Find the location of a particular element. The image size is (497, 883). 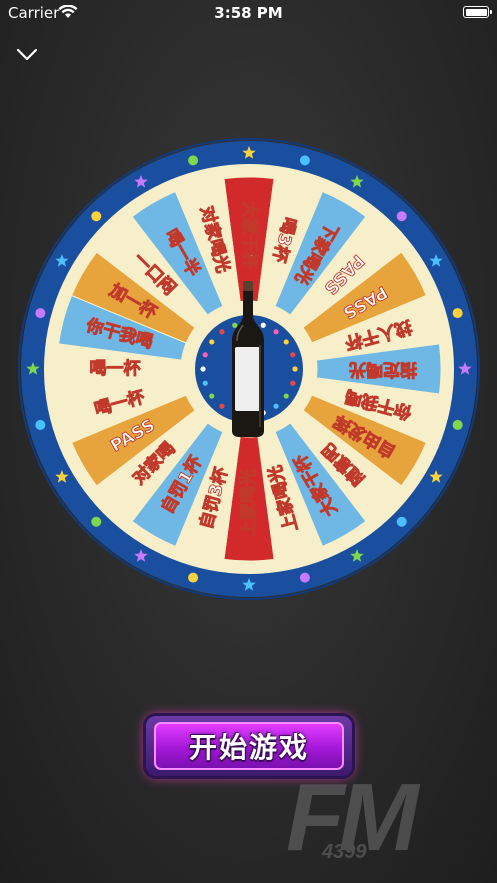

chevron-down-icon is located at coordinates (27, 55).